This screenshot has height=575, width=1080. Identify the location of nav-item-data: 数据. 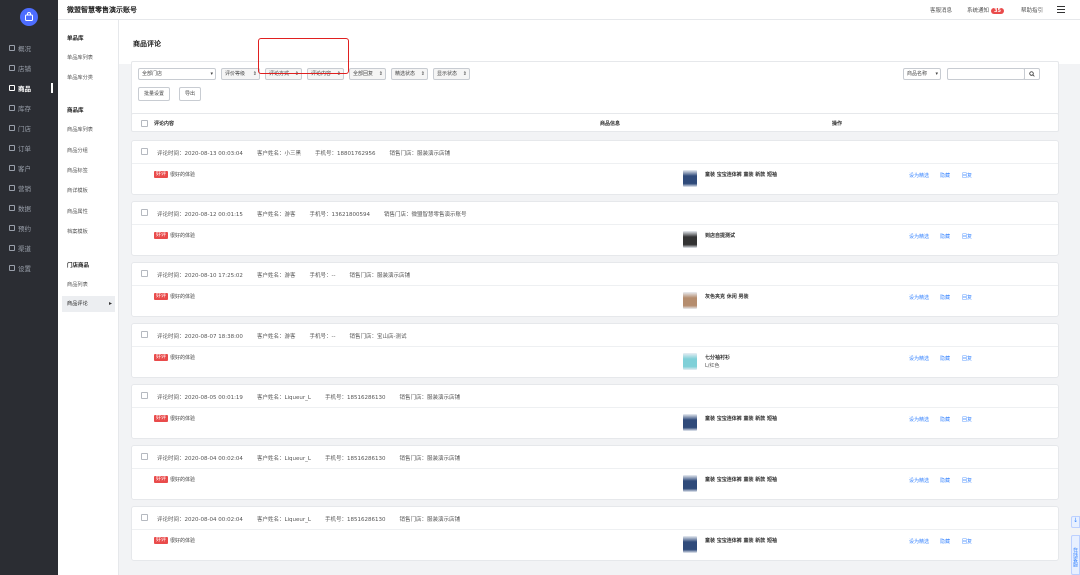
(29, 208).